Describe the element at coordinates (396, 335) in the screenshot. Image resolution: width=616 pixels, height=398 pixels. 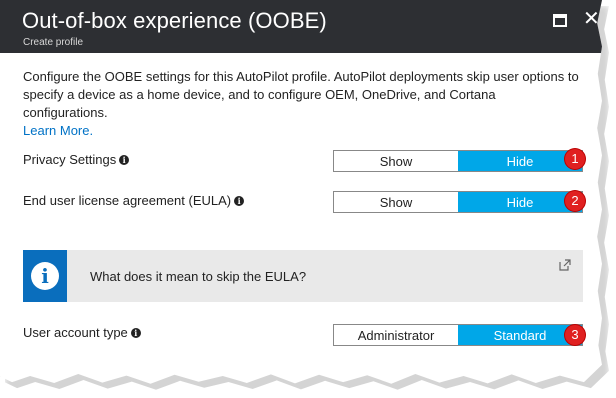
I see `administrator-option: Administrator` at that location.